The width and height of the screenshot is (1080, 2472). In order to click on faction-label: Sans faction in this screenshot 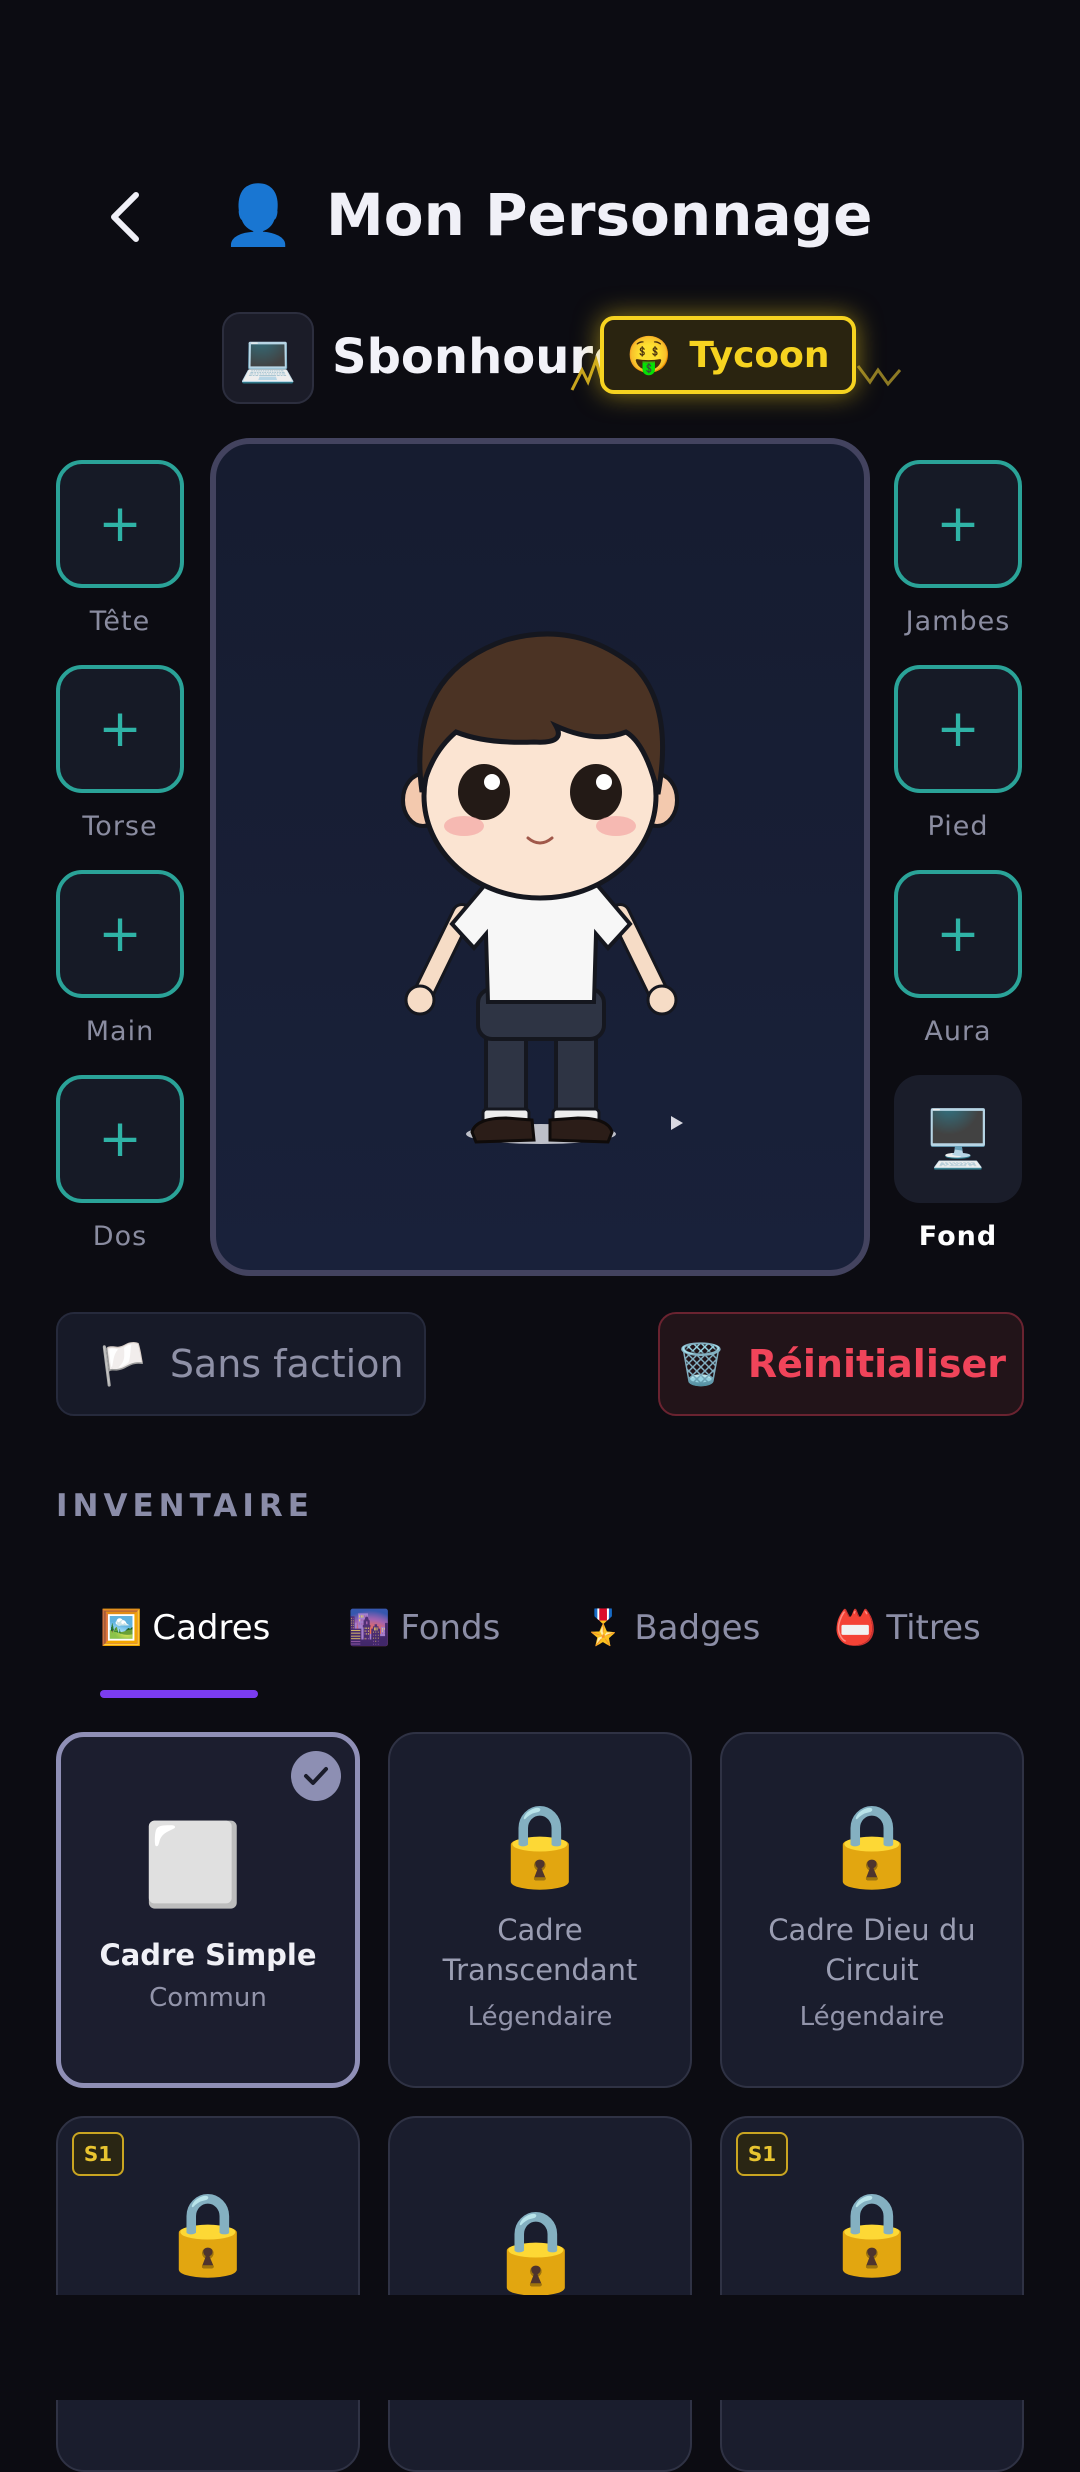, I will do `click(286, 1364)`.